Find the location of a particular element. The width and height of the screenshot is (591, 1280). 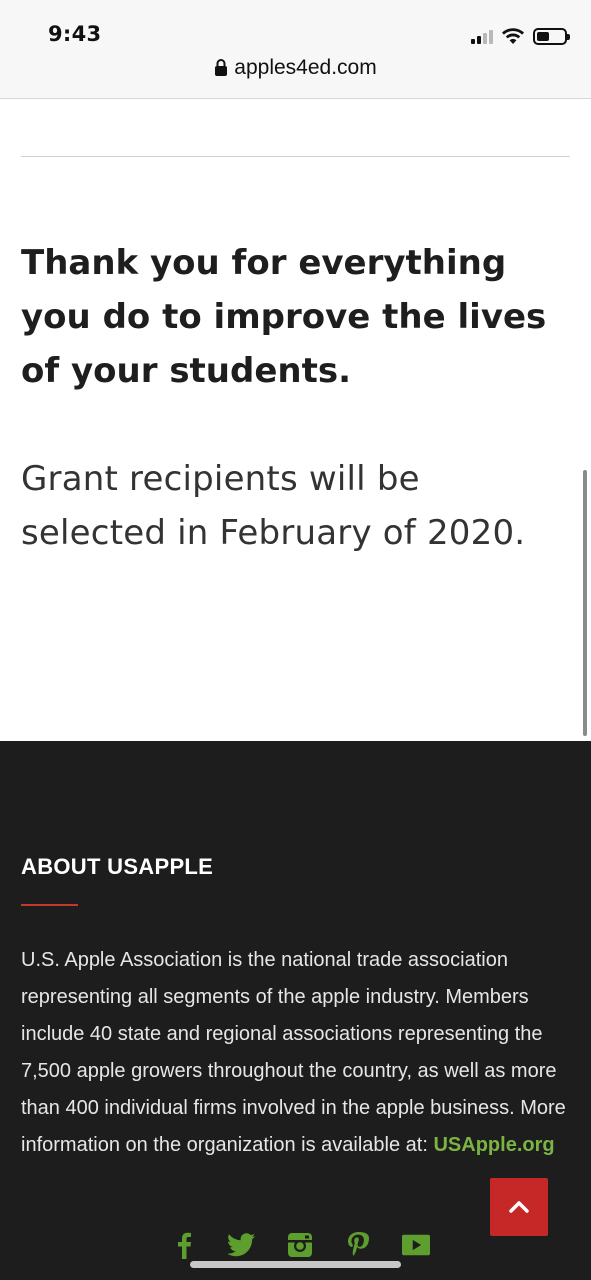

url-text: apples4ed.com is located at coordinates (305, 67).